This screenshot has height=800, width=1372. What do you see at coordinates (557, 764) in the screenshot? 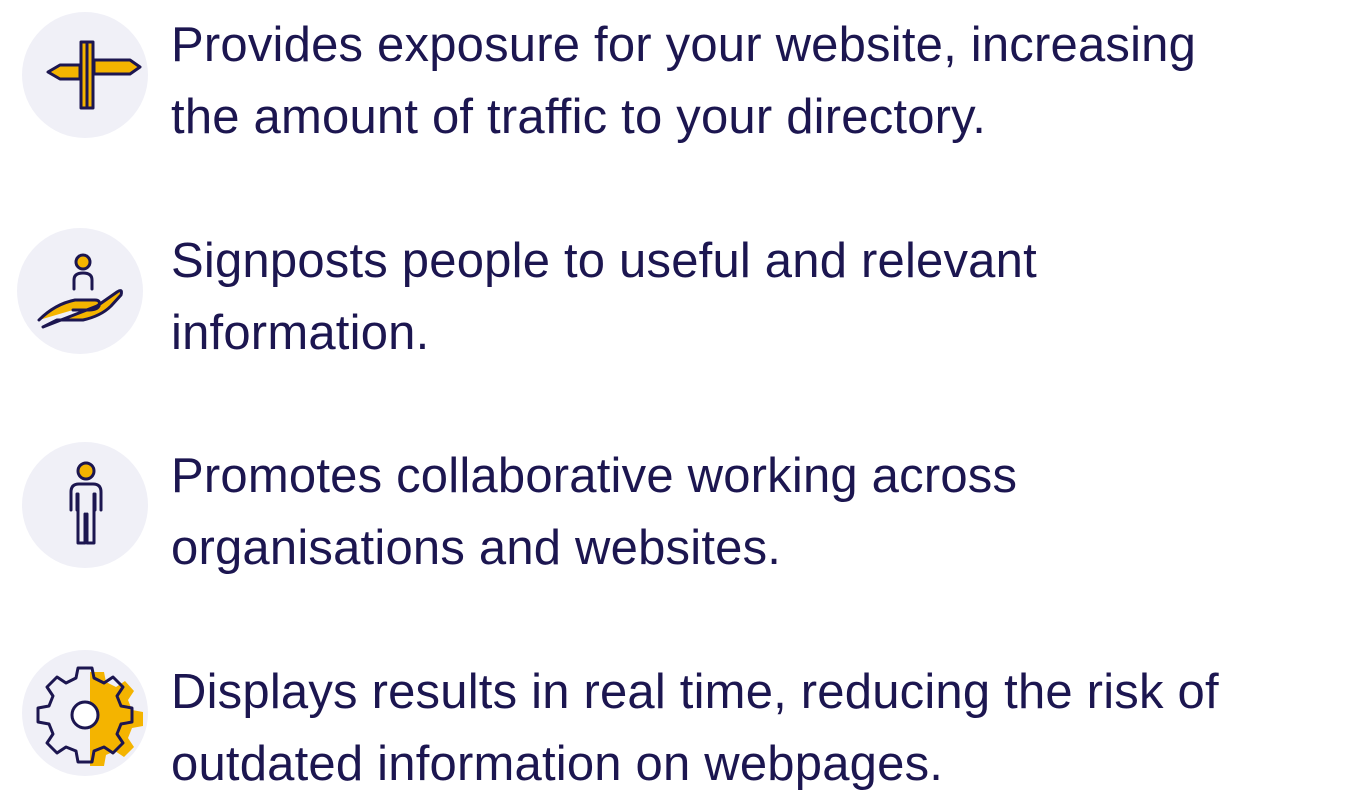
I see `benefit-text-line: outdated information on webpages.` at bounding box center [557, 764].